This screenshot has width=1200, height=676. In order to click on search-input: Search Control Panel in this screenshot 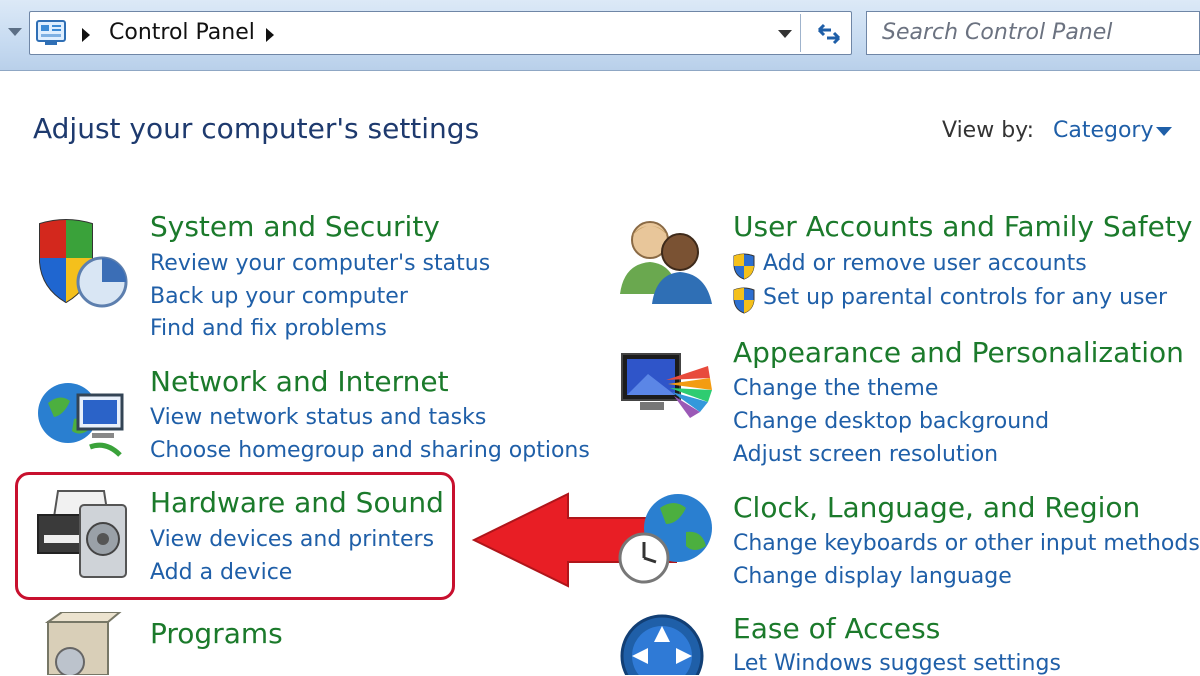, I will do `click(1033, 33)`.